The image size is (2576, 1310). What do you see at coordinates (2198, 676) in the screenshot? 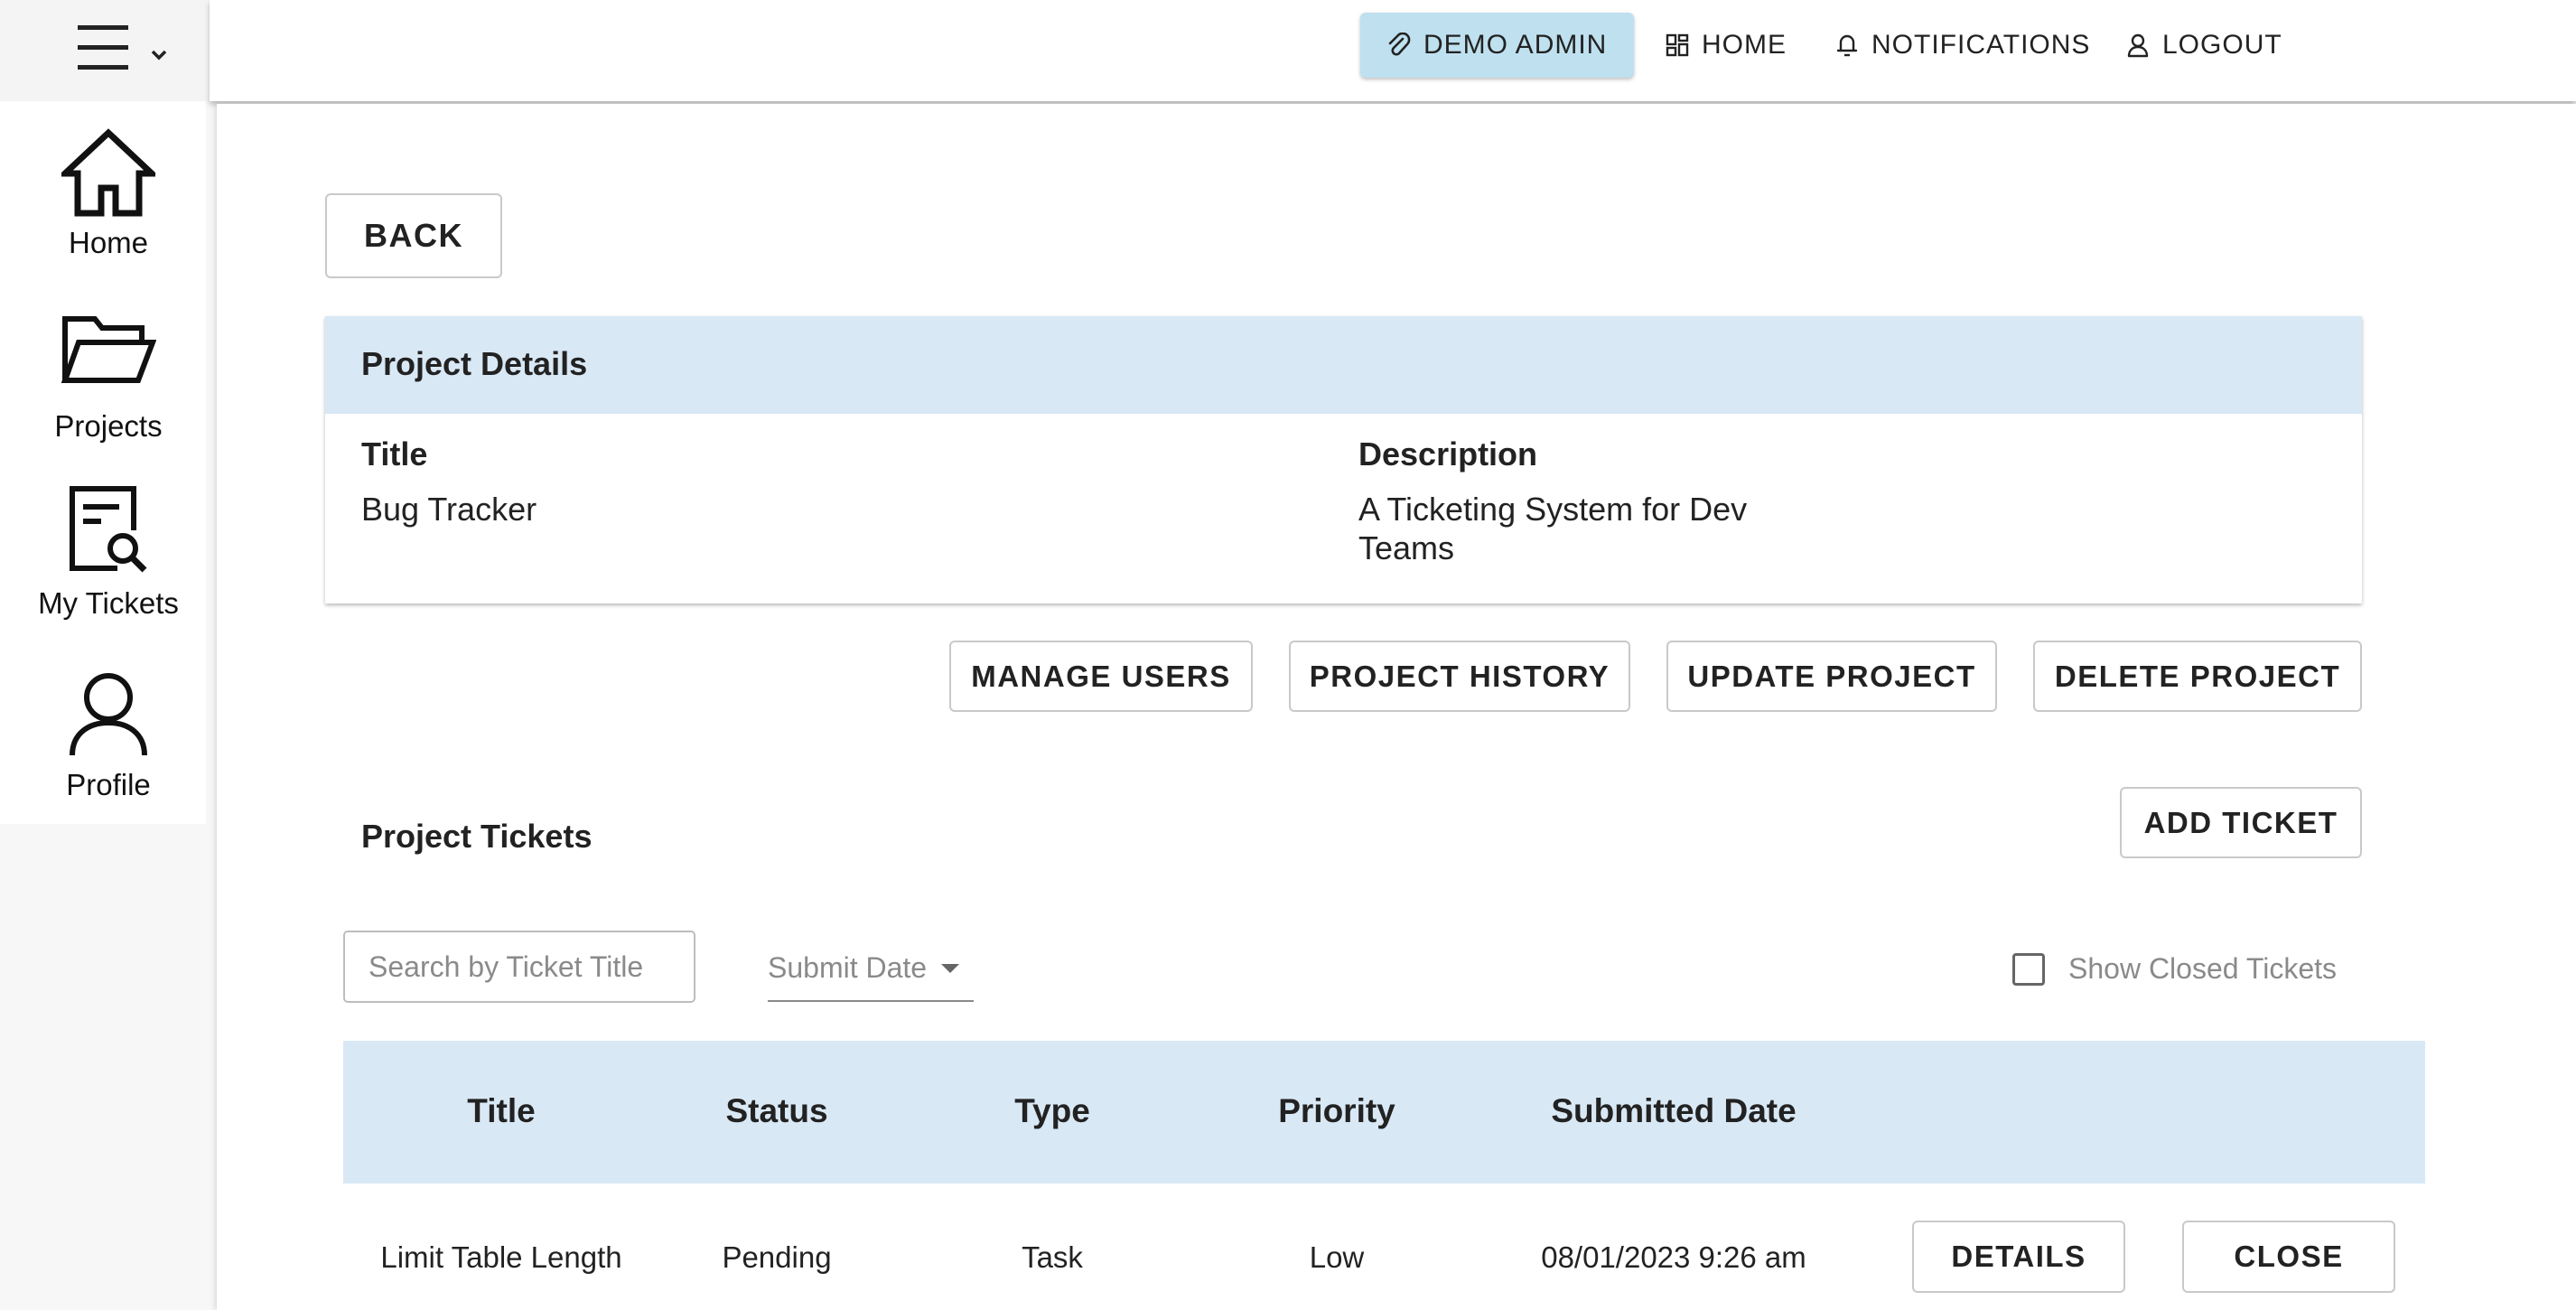
I see `delete-project-button: DELETE PROJECT` at bounding box center [2198, 676].